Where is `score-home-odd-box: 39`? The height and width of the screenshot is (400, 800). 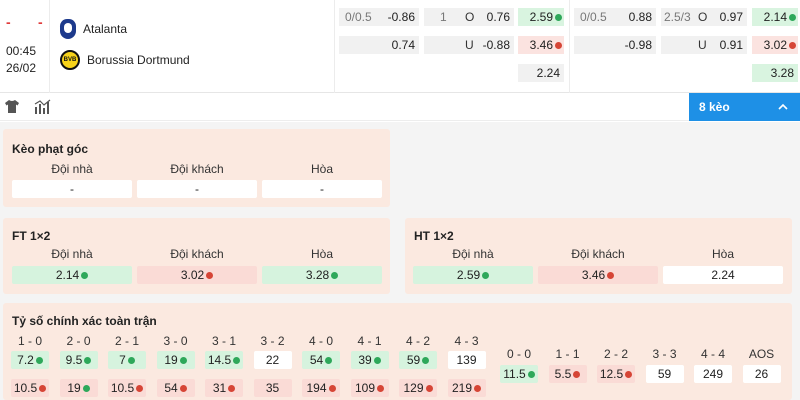 score-home-odd-box: 39 is located at coordinates (369, 360).